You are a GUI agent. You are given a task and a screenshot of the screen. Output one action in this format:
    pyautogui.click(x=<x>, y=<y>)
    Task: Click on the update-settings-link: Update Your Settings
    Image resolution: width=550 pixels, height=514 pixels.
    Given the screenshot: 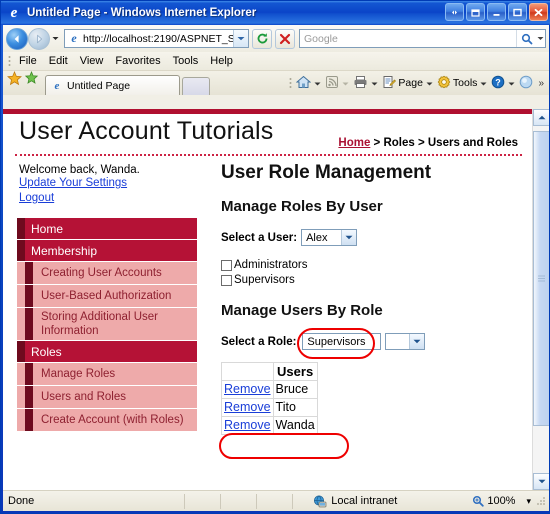 What is the action you would take?
    pyautogui.click(x=107, y=183)
    